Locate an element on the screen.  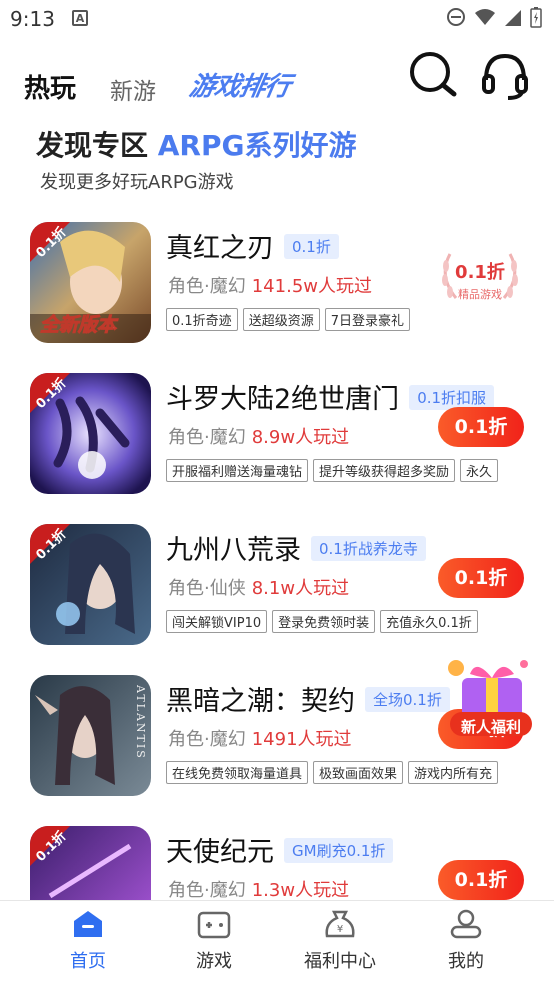
game-label: 开服福利赠送海量魂钻 is located at coordinates (237, 470).